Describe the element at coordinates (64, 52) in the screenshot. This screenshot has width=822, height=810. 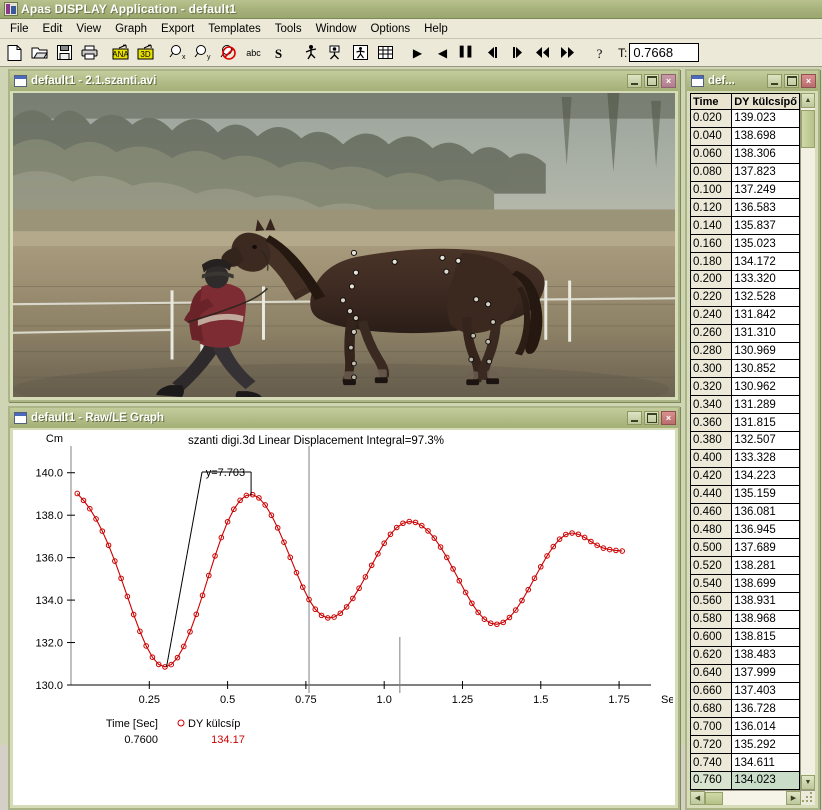
I see `save-disk-icon` at that location.